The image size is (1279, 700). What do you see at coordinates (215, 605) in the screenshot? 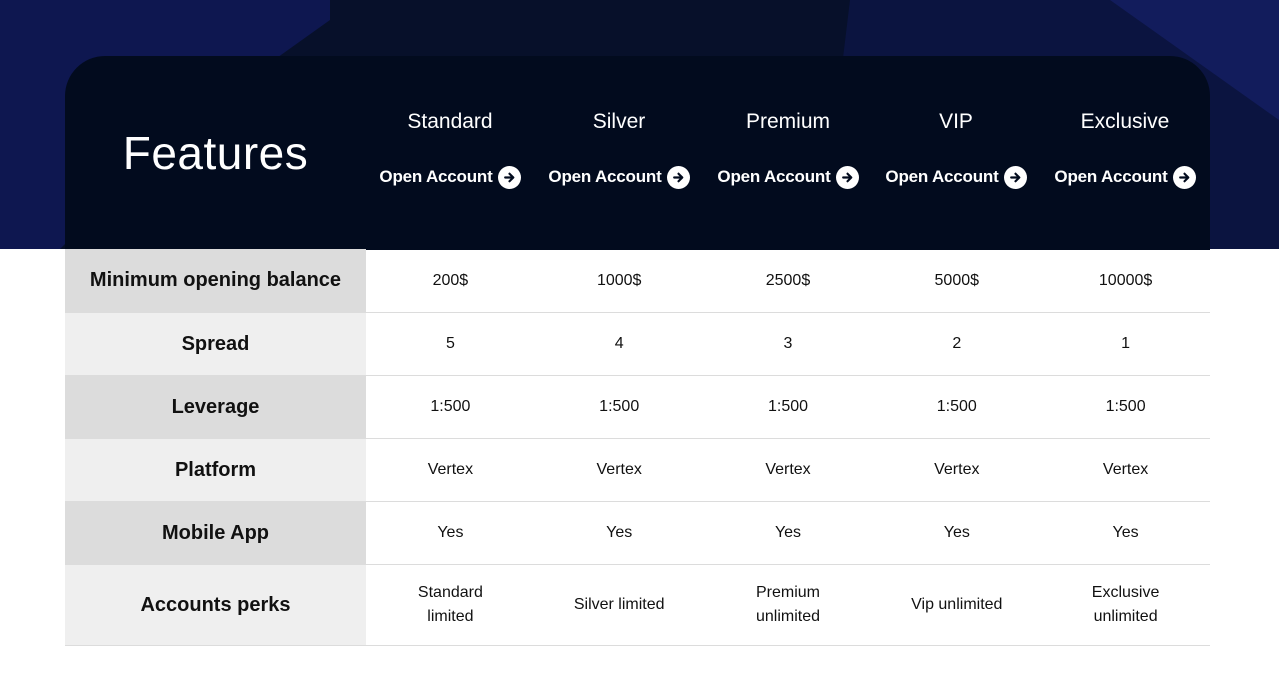
I see `row-label: Accounts perks` at bounding box center [215, 605].